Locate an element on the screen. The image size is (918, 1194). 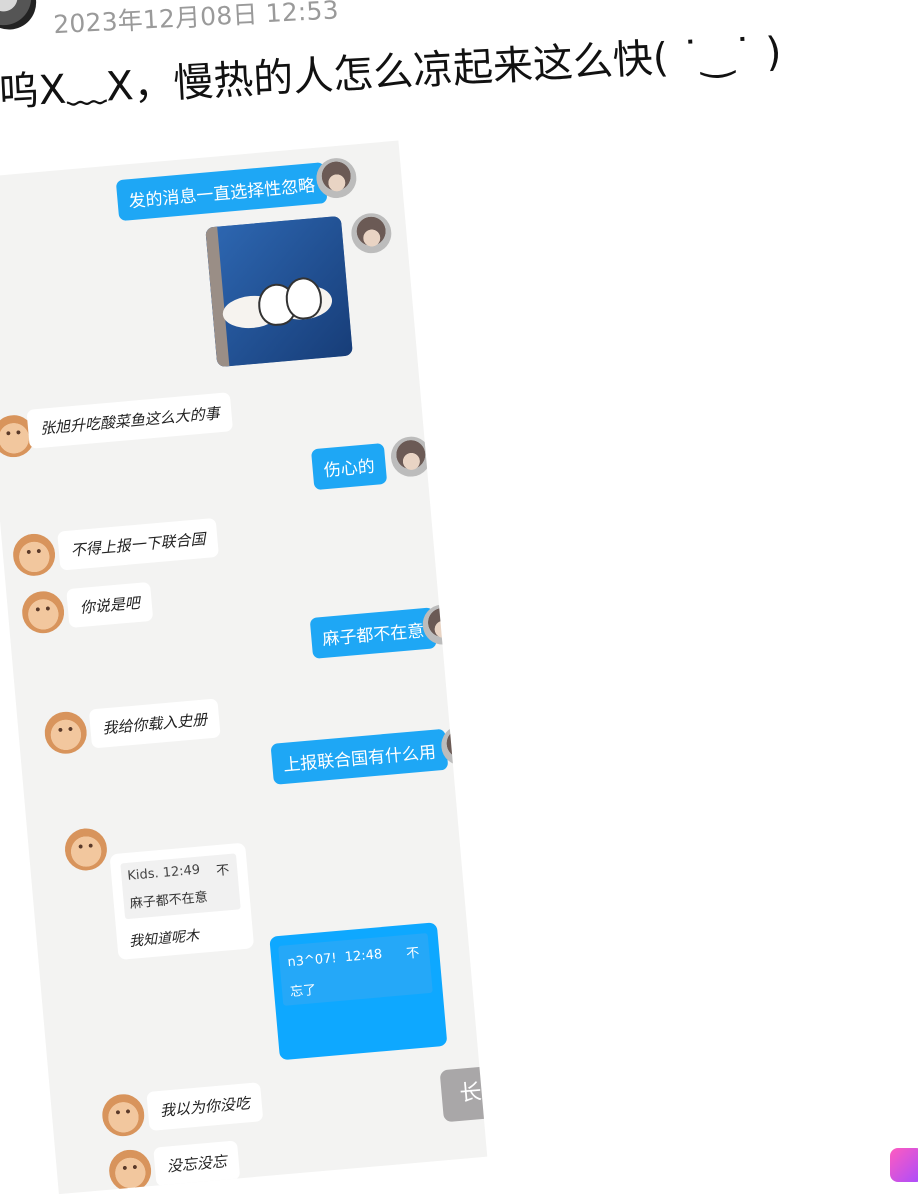
quote-meta: n3^07! 12:48 is located at coordinates (334, 959).